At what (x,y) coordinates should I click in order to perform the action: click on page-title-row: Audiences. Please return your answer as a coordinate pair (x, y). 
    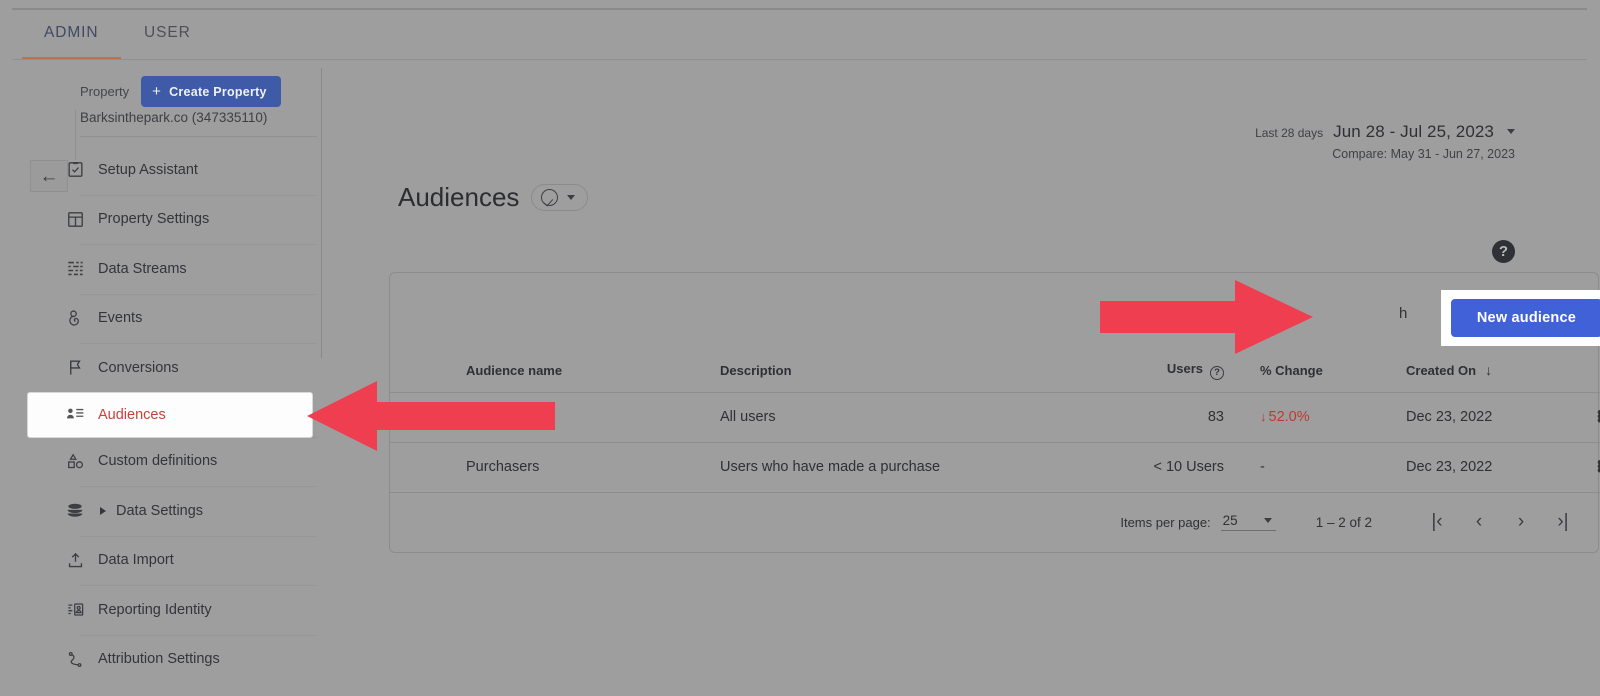
    Looking at the image, I should click on (493, 197).